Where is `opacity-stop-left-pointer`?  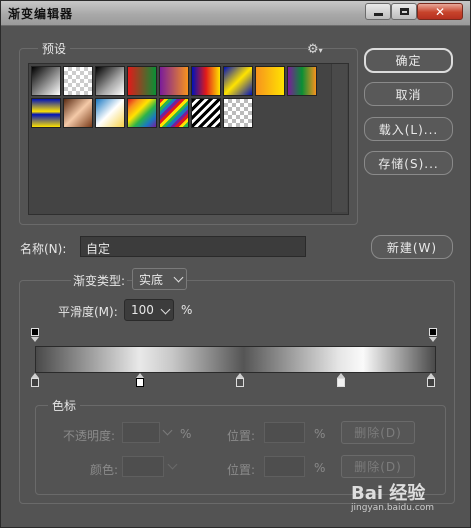
opacity-stop-left-pointer is located at coordinates (35, 339).